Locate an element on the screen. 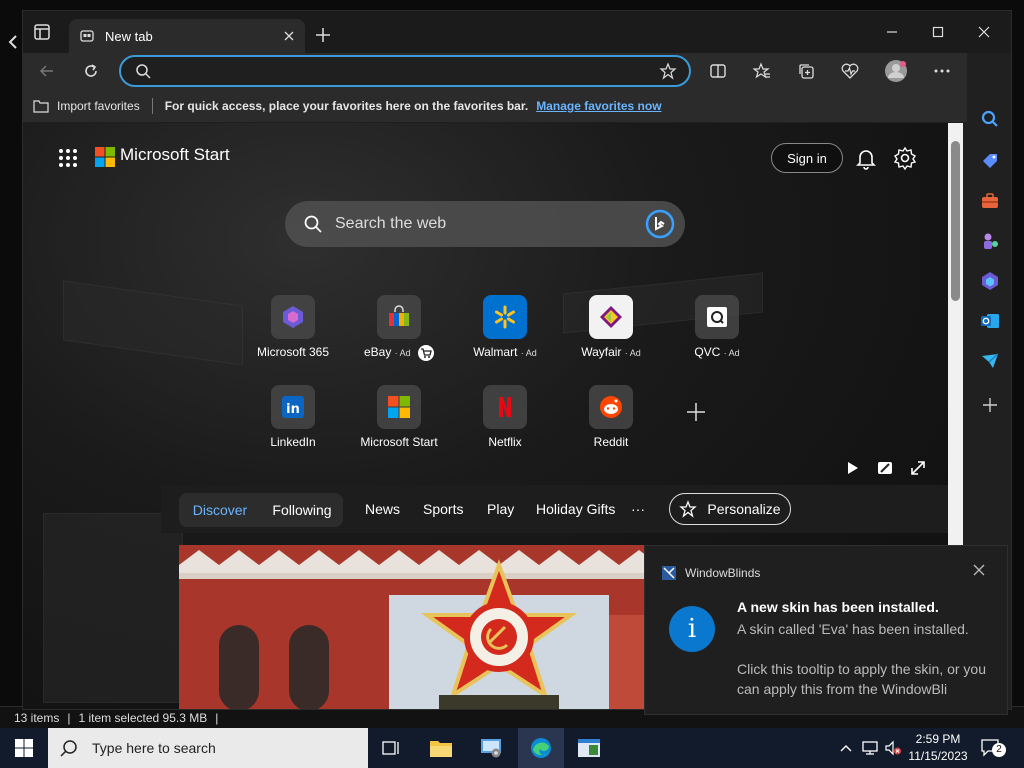  tab-bar: New tab is located at coordinates (517, 32).